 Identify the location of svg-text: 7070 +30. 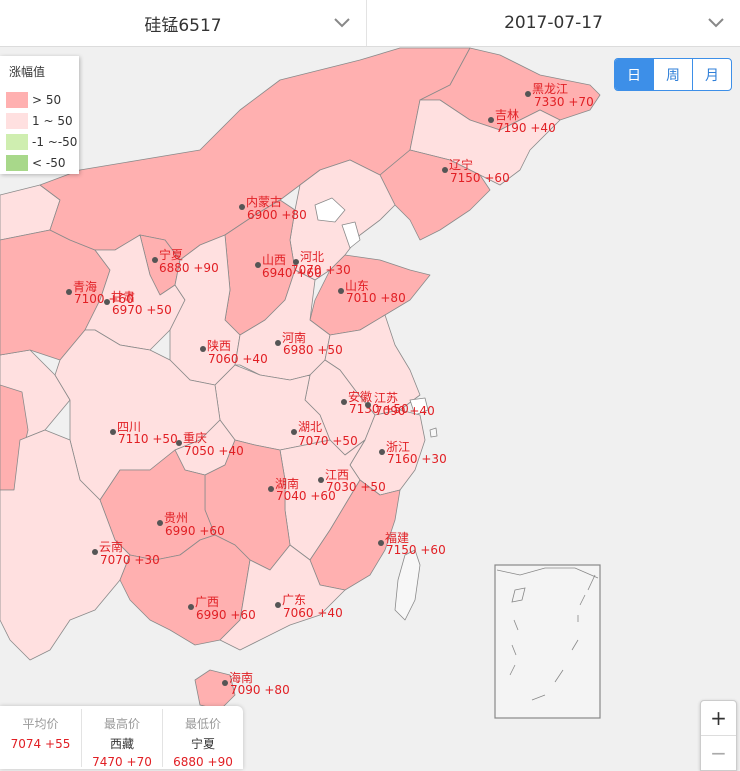
(130, 560).